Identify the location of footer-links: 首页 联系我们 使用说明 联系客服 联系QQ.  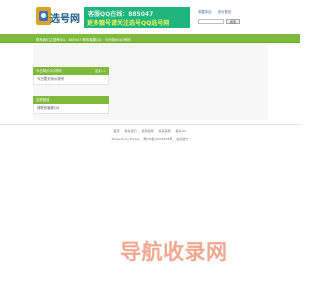
(150, 131).